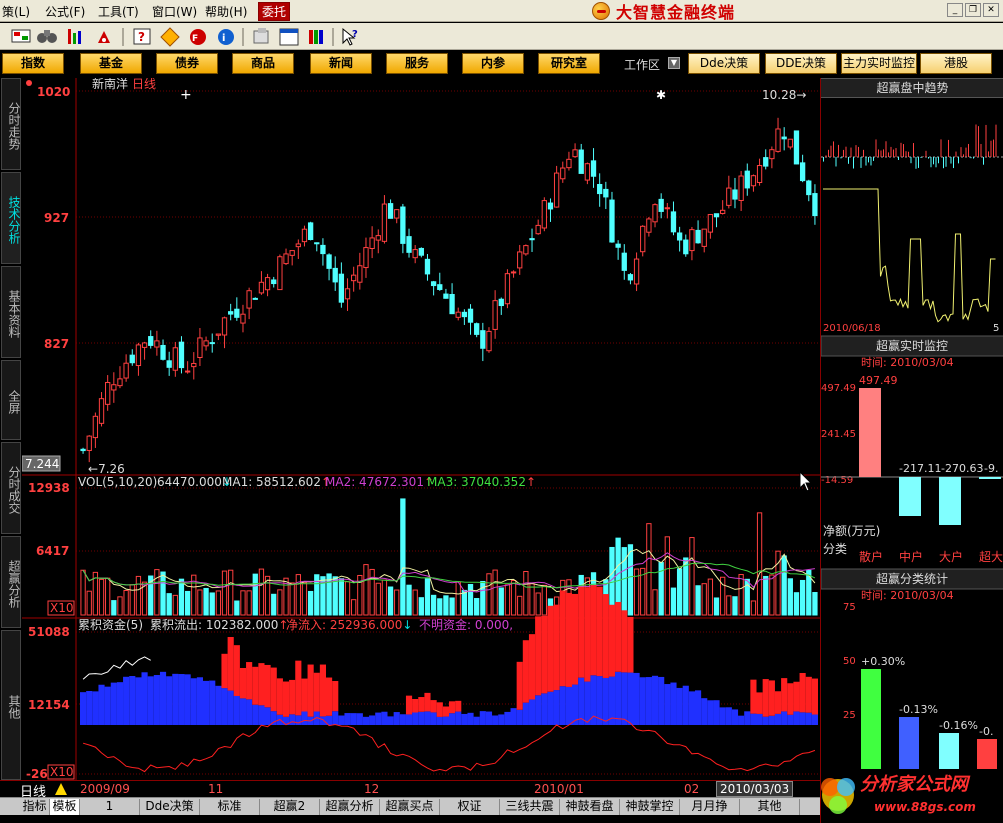  What do you see at coordinates (110, 807) in the screenshot?
I see `btab-1: 1` at bounding box center [110, 807].